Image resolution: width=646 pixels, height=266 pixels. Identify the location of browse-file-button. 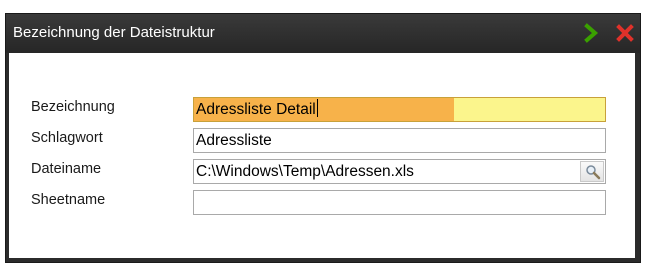
(592, 171).